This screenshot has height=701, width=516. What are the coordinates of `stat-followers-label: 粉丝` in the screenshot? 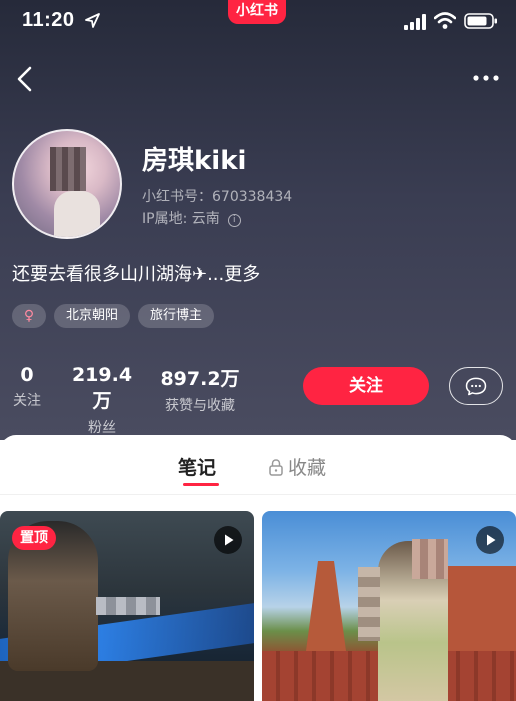 It's located at (102, 428).